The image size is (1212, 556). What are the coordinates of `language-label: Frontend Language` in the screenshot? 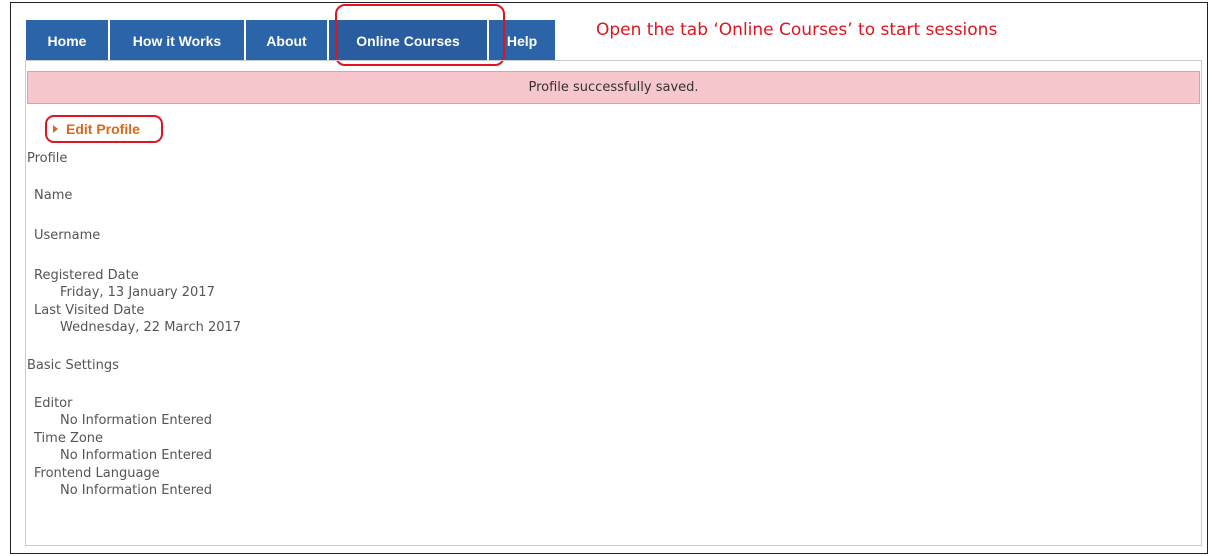 It's located at (97, 473).